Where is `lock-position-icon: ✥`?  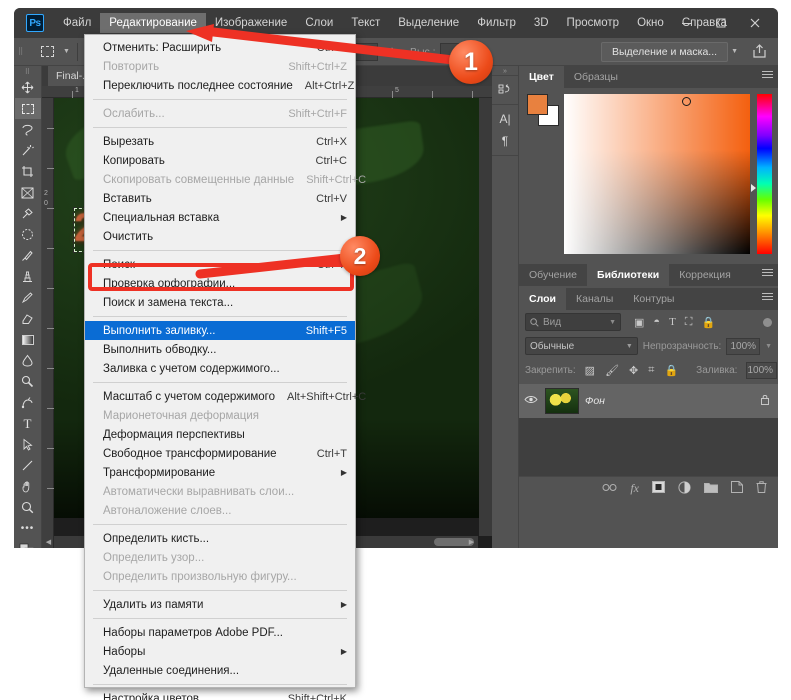 lock-position-icon: ✥ is located at coordinates (633, 370).